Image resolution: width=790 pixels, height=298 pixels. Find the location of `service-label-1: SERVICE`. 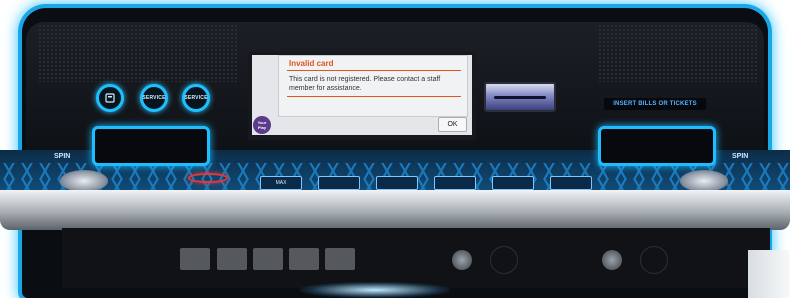

service-label-1: SERVICE is located at coordinates (154, 98).